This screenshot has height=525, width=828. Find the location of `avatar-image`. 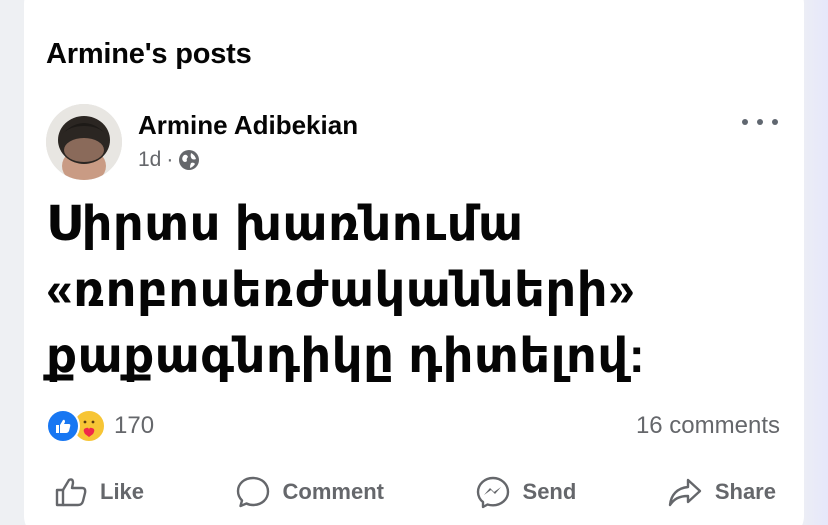

avatar-image is located at coordinates (84, 142).